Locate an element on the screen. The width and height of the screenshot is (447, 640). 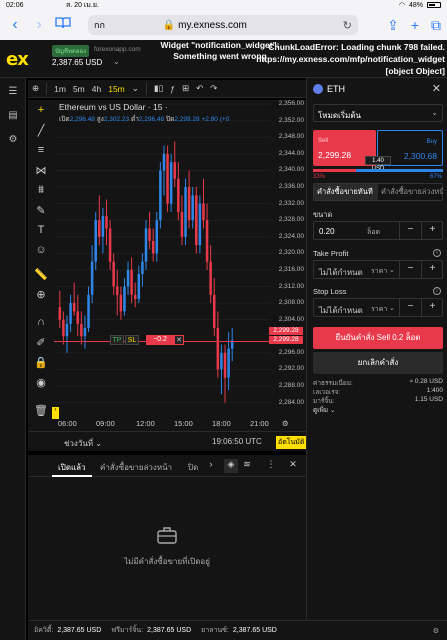
order-mode-select: โหมดเริ่มต้น ⌄ is located at coordinates (378, 113).